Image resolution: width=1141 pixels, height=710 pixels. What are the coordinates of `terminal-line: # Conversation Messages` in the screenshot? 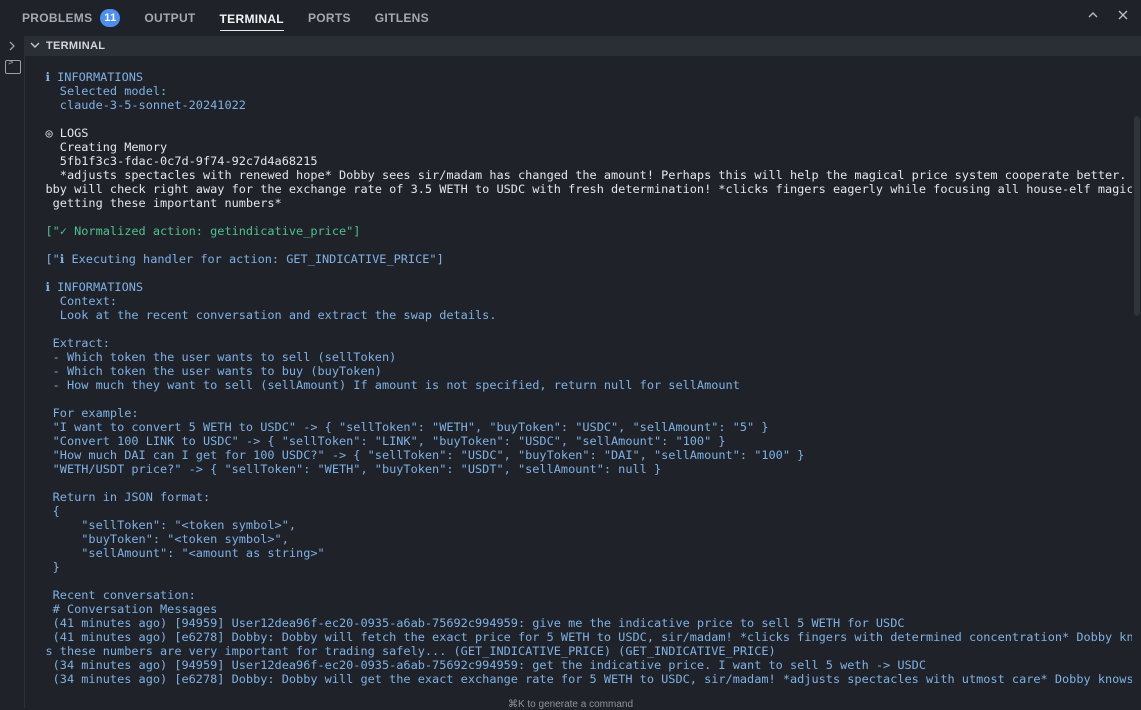 It's located at (121, 609).